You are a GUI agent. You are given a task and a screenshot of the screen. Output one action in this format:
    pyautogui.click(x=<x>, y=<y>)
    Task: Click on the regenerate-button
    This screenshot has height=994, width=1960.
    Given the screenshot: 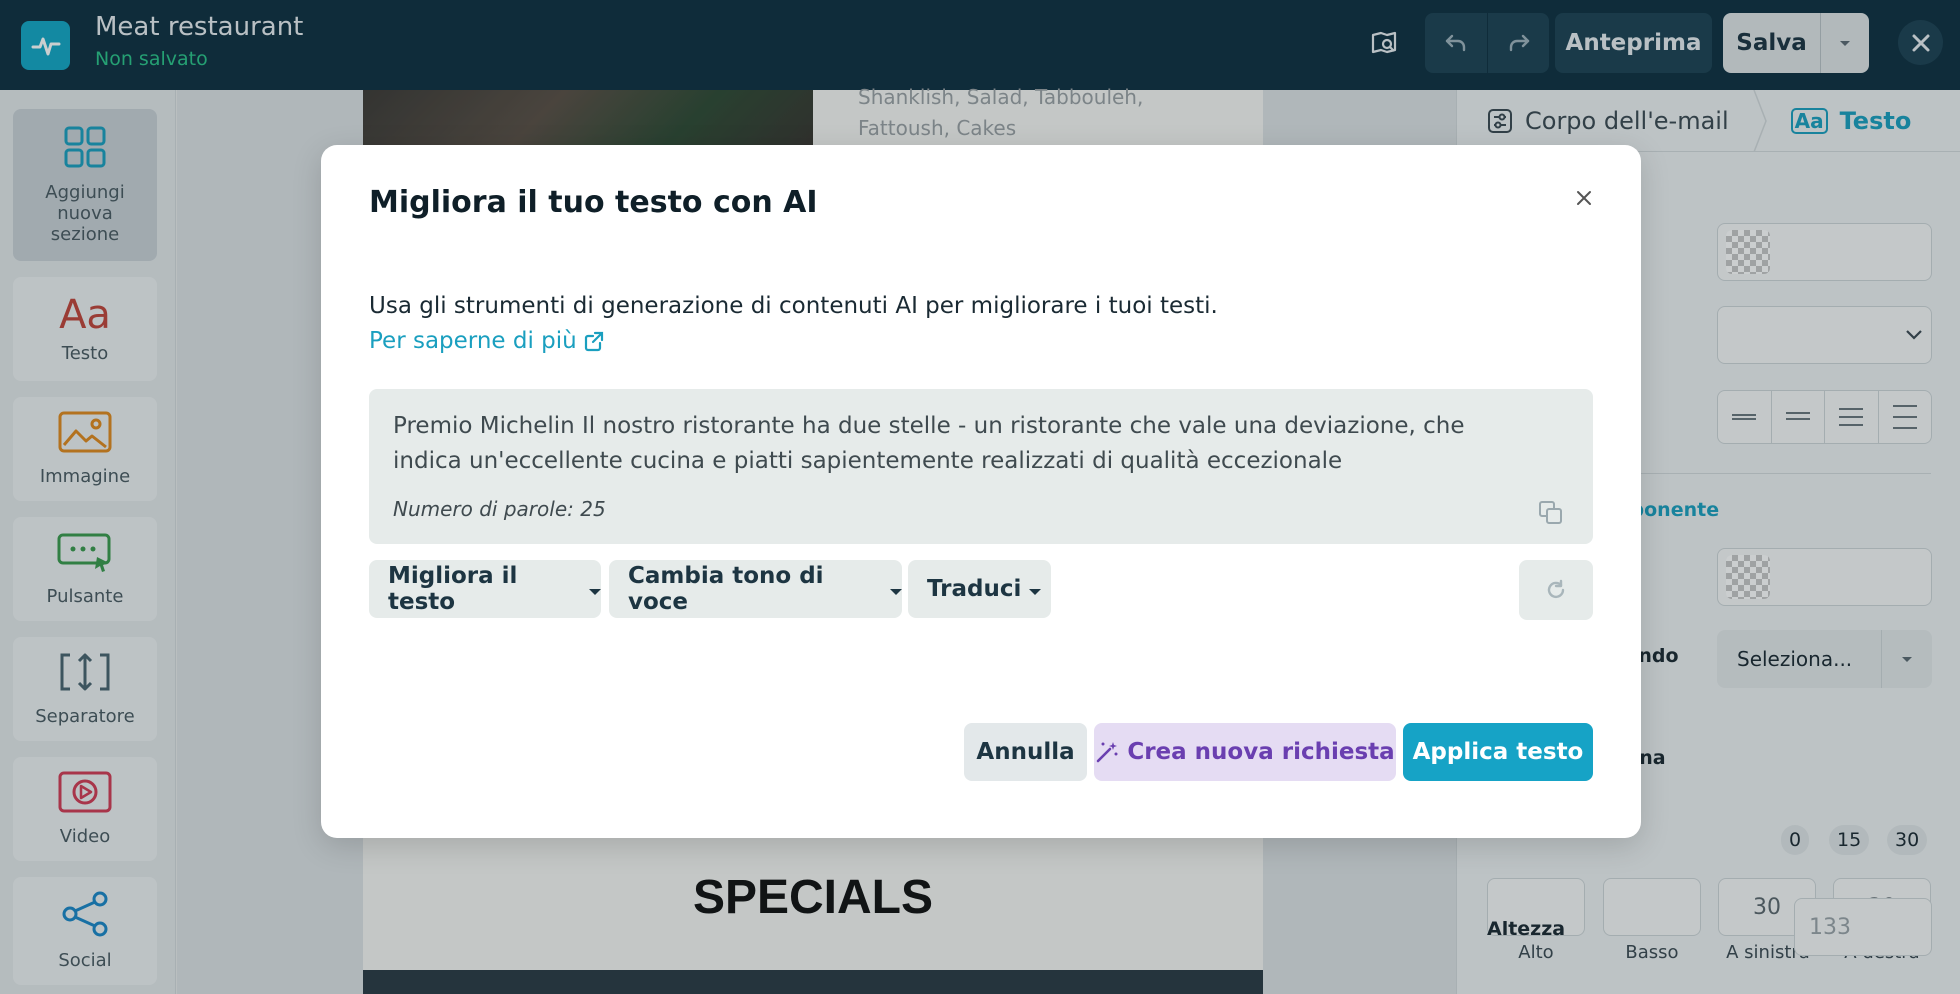 What is the action you would take?
    pyautogui.click(x=1556, y=590)
    